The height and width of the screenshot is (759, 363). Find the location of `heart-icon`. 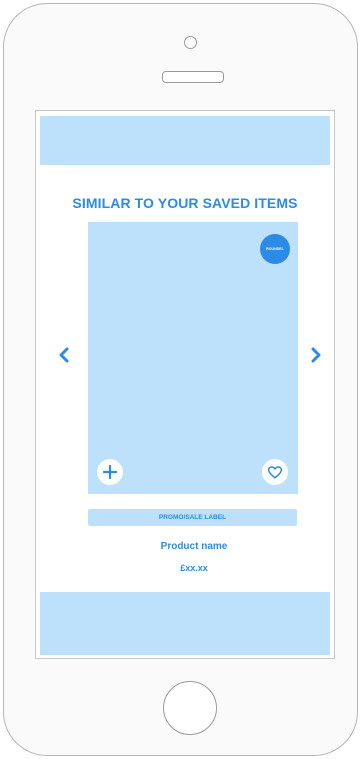

heart-icon is located at coordinates (275, 472).